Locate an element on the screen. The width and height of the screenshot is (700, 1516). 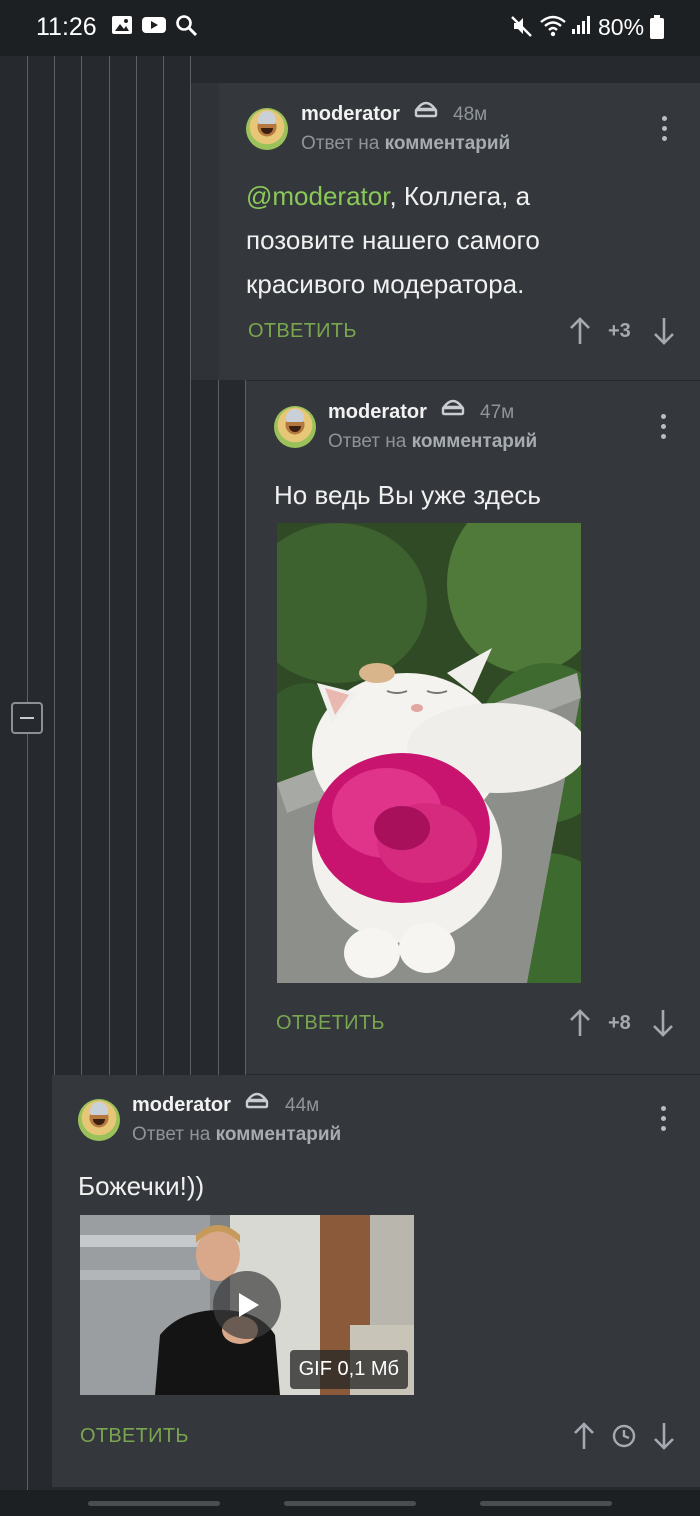
wifi-icon is located at coordinates (553, 26).